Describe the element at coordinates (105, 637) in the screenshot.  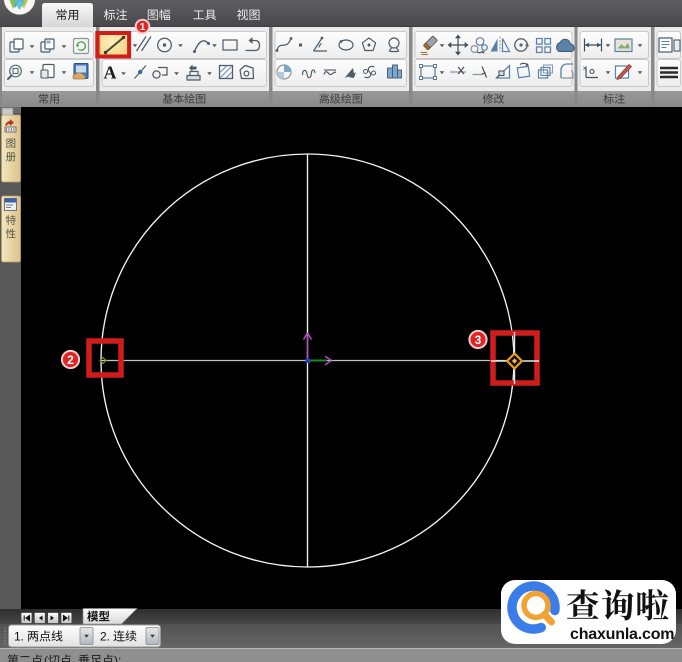
I see `svg-text: 2.` at that location.